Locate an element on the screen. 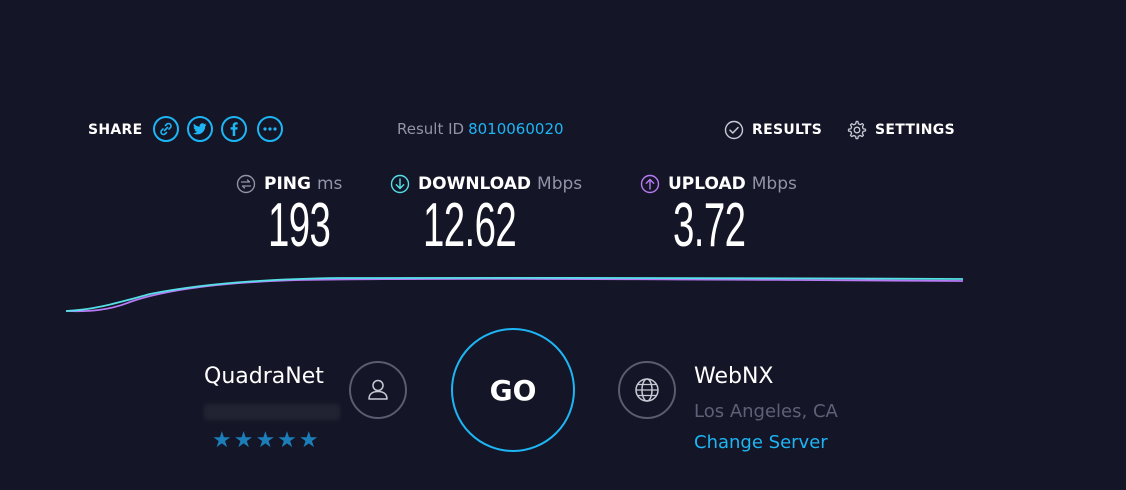 This screenshot has width=1126, height=490. upload-value: 3.72 is located at coordinates (709, 225).